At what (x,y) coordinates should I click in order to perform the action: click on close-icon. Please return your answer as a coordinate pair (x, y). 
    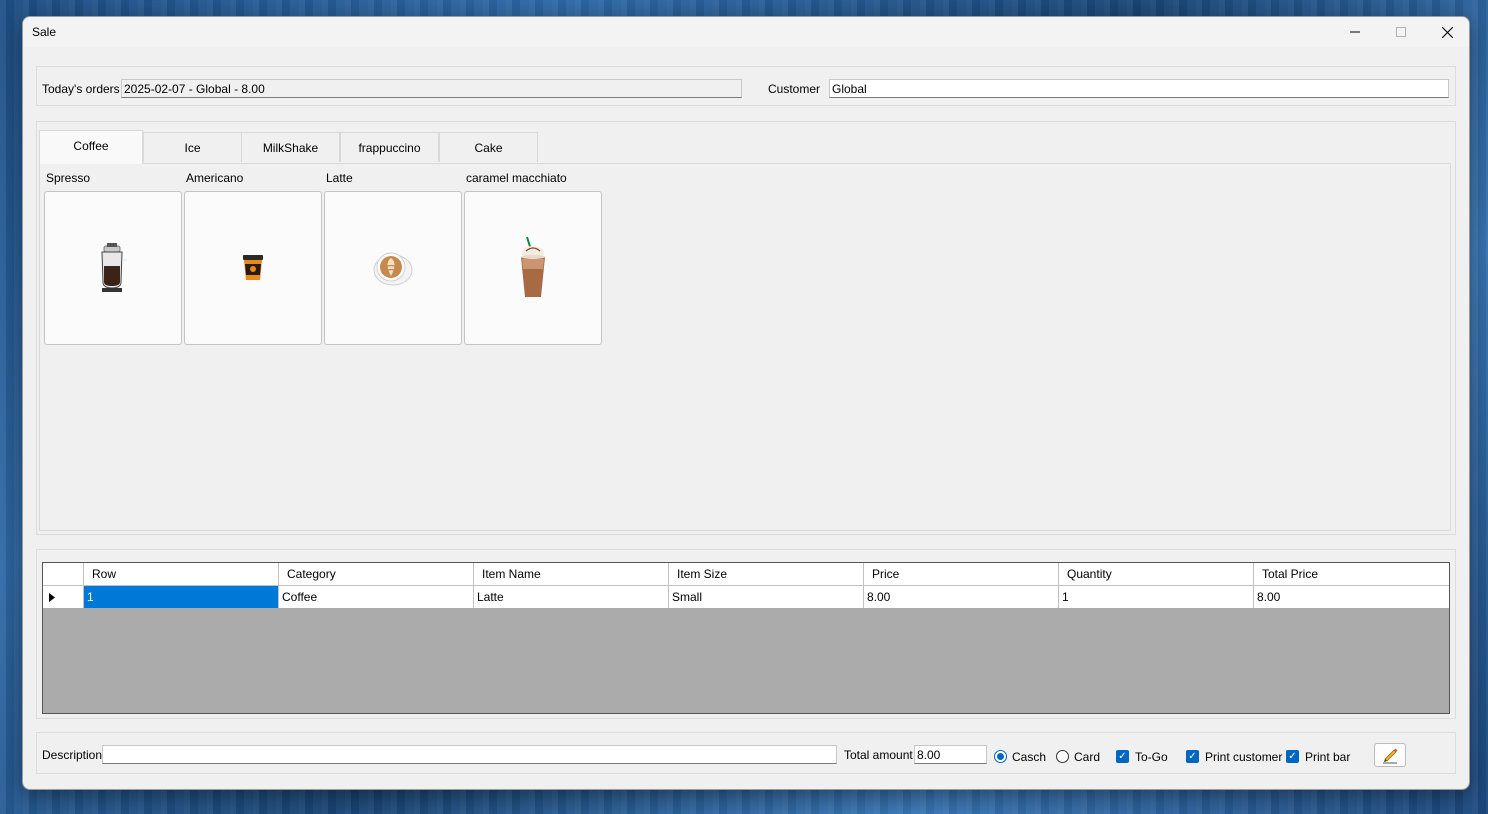
    Looking at the image, I should click on (1447, 32).